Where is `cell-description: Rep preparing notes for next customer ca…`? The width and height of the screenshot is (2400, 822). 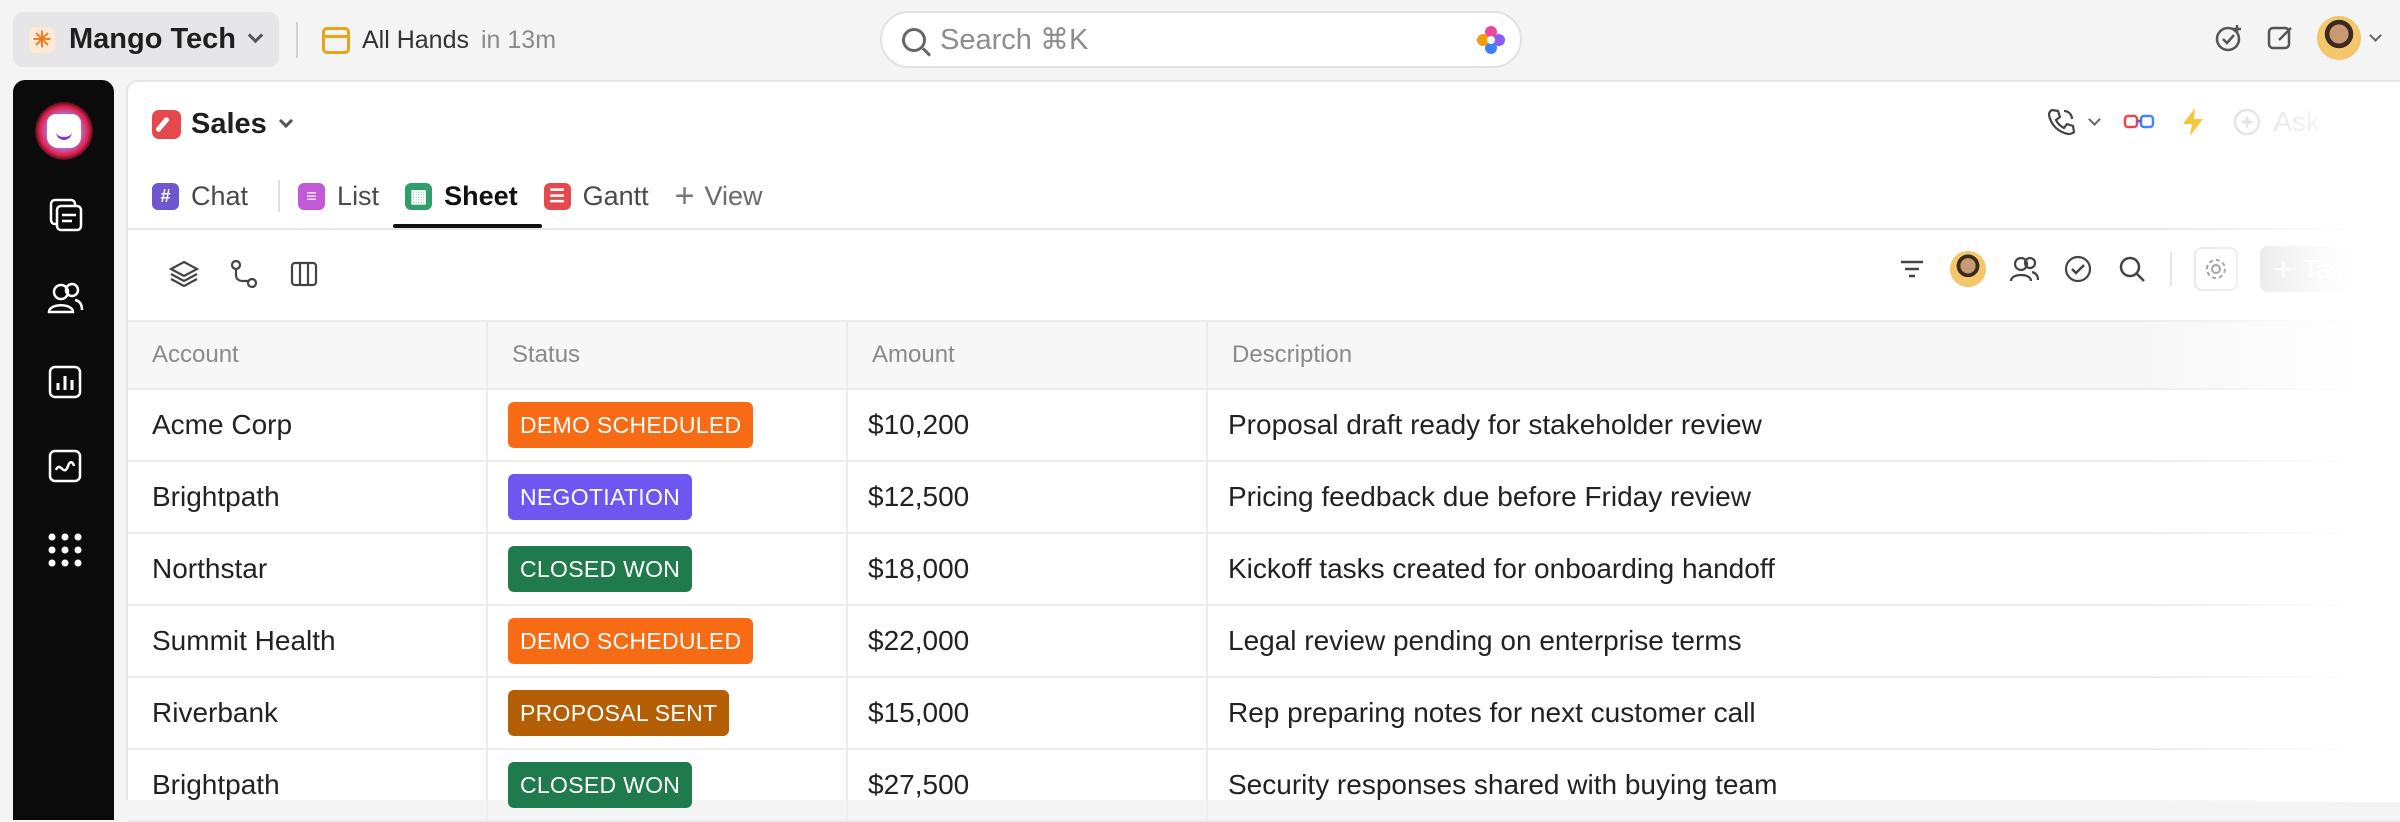
cell-description: Rep preparing notes for next customer ca… is located at coordinates (1804, 713).